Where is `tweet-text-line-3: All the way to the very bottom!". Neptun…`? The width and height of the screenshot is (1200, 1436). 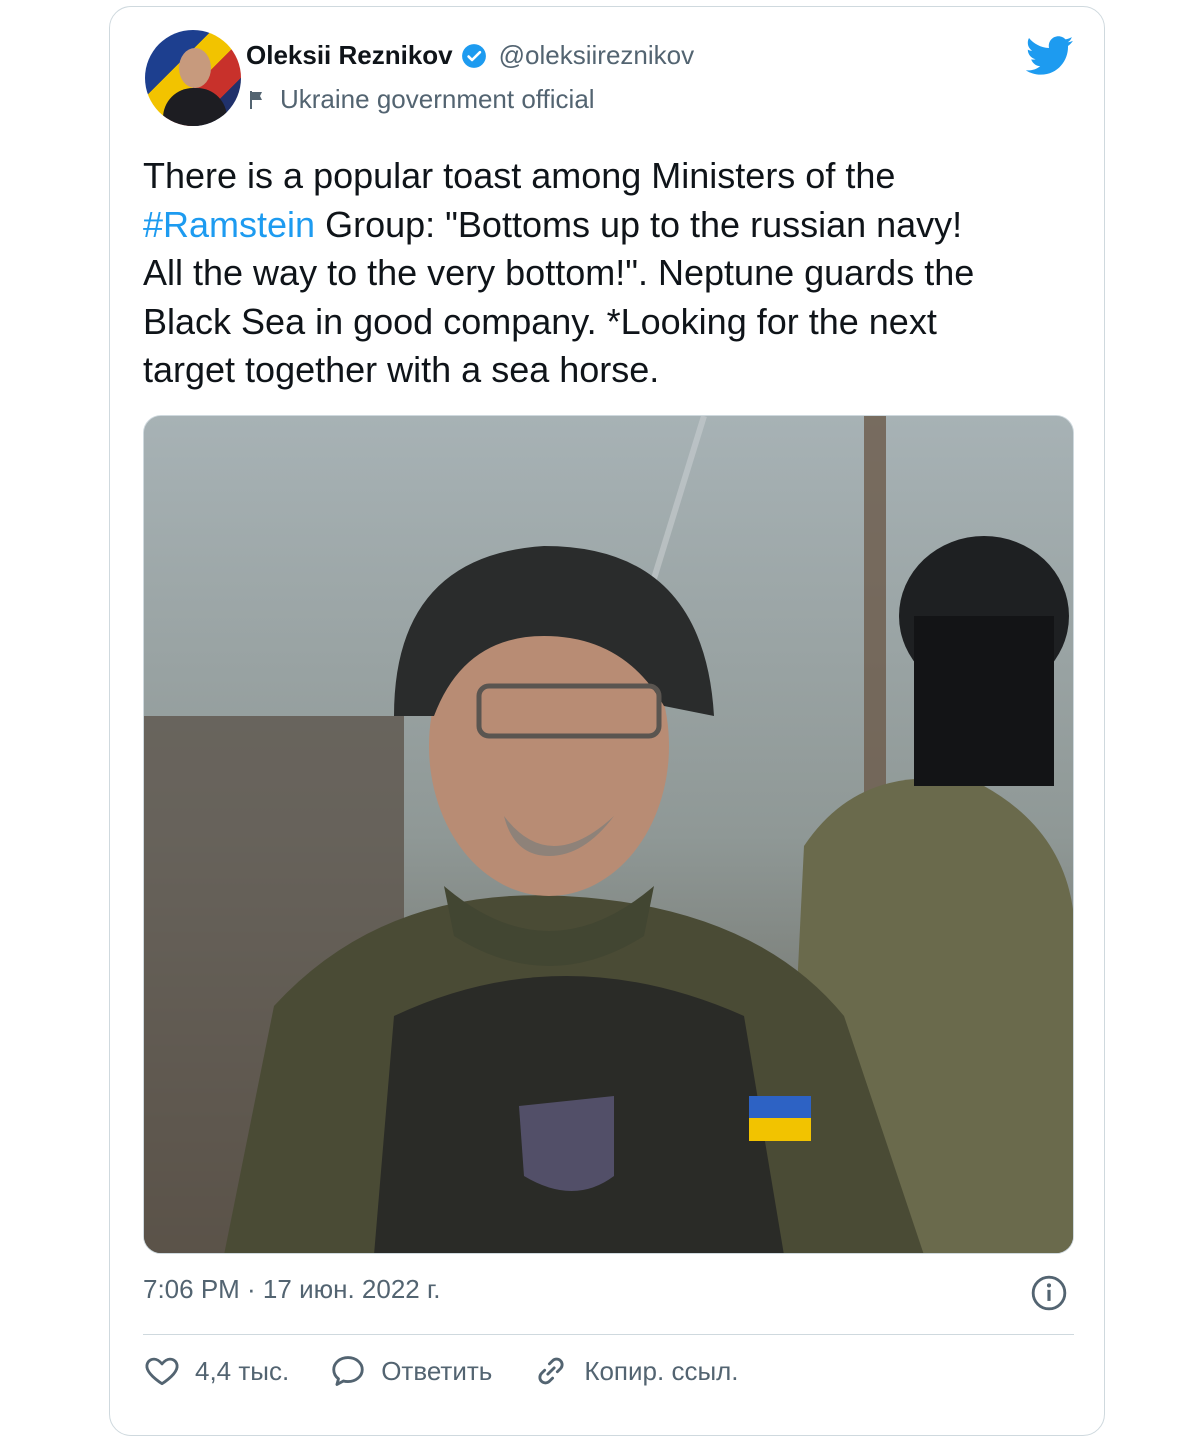 tweet-text-line-3: All the way to the very bottom!". Neptun… is located at coordinates (559, 272).